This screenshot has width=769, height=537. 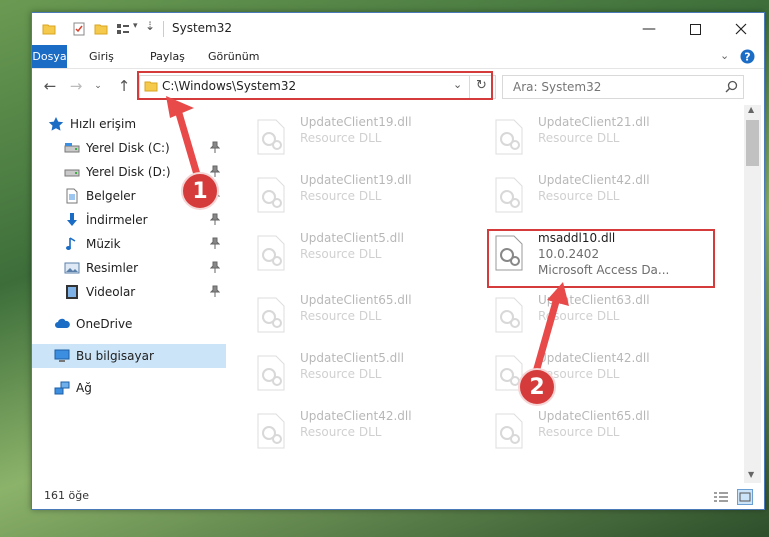 What do you see at coordinates (200, 191) in the screenshot?
I see `step-badge-1: 1` at bounding box center [200, 191].